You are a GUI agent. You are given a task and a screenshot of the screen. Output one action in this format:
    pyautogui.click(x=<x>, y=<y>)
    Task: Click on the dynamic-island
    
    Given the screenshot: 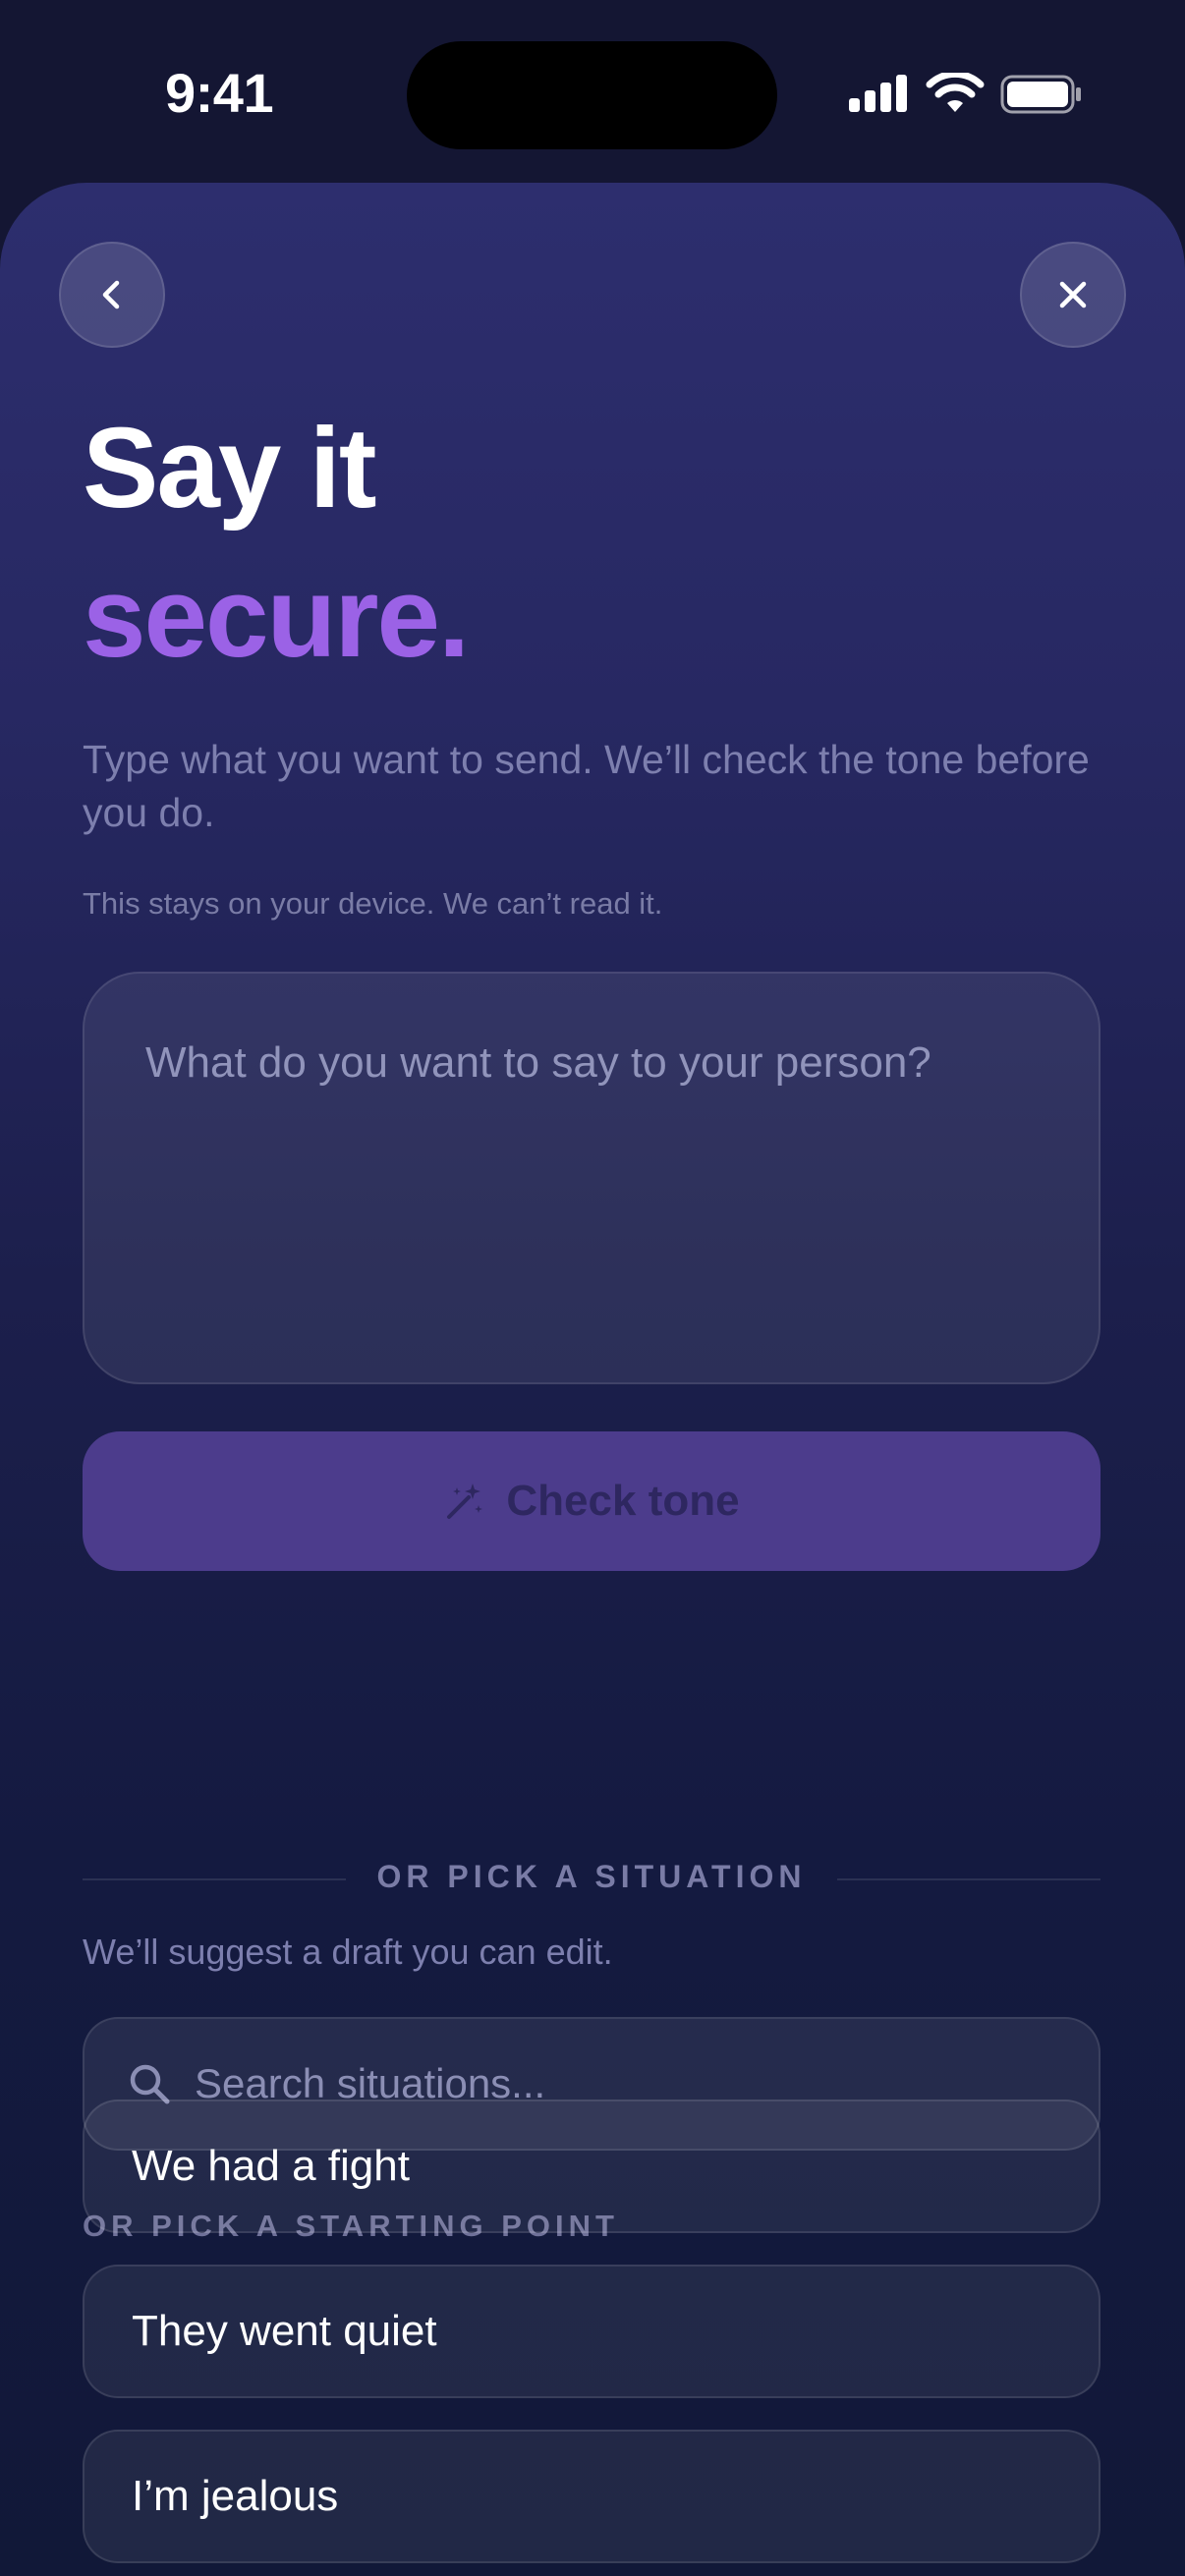 What is the action you would take?
    pyautogui.click(x=592, y=95)
    